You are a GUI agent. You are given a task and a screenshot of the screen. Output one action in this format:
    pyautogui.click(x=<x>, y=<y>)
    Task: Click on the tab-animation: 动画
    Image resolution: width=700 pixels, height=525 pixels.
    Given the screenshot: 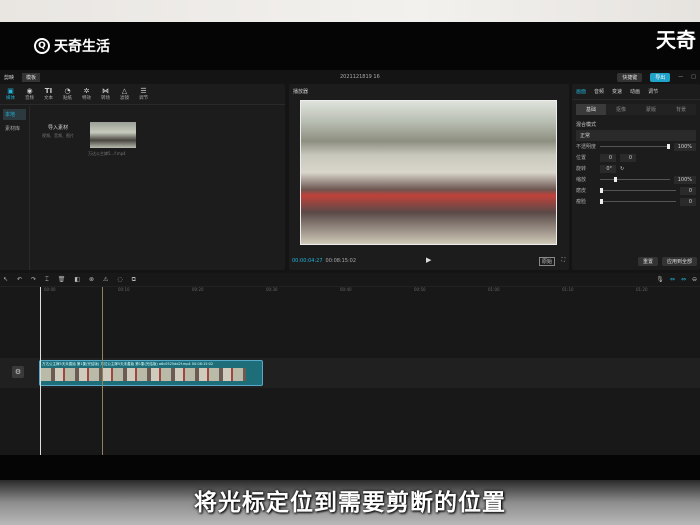 What is the action you would take?
    pyautogui.click(x=635, y=91)
    